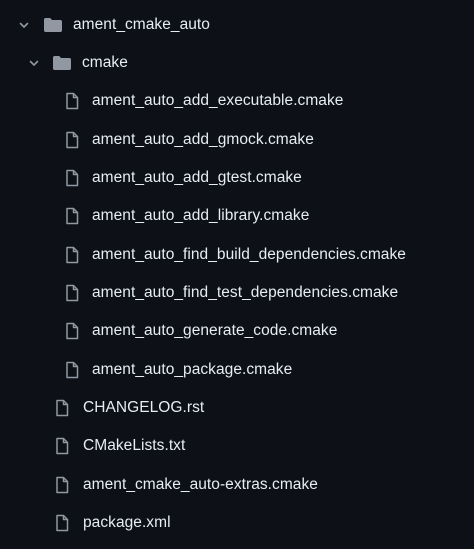  Describe the element at coordinates (197, 177) in the screenshot. I see `file-label: ament_auto_add_gtest.cmake` at that location.